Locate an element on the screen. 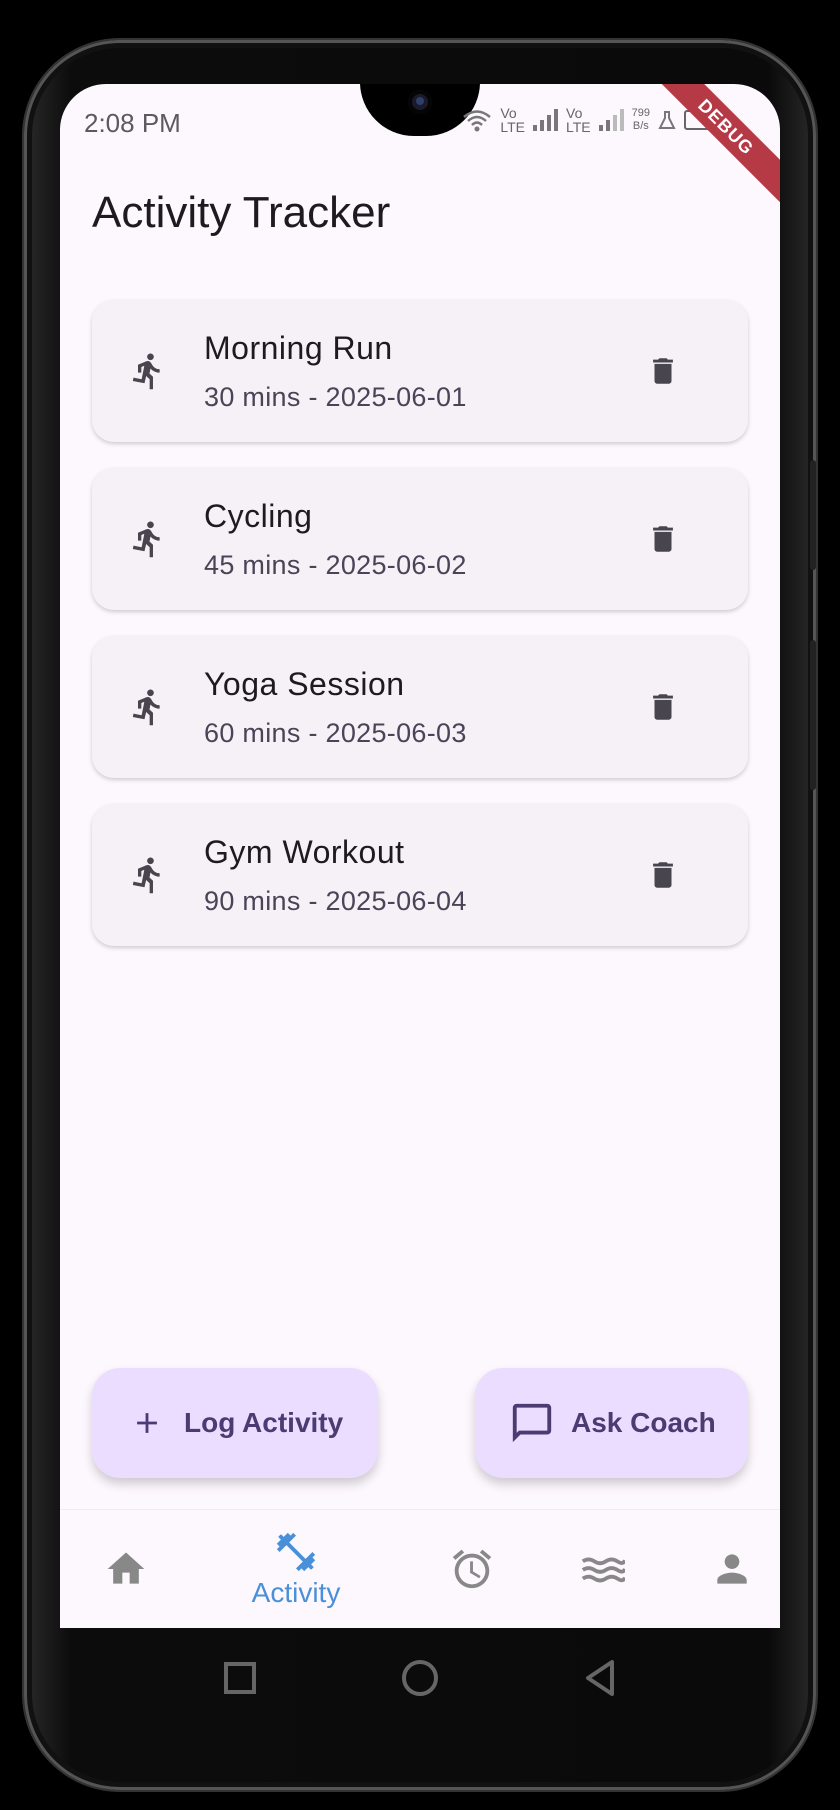 The width and height of the screenshot is (840, 1810). log-activity-label: Log Activity is located at coordinates (264, 1422).